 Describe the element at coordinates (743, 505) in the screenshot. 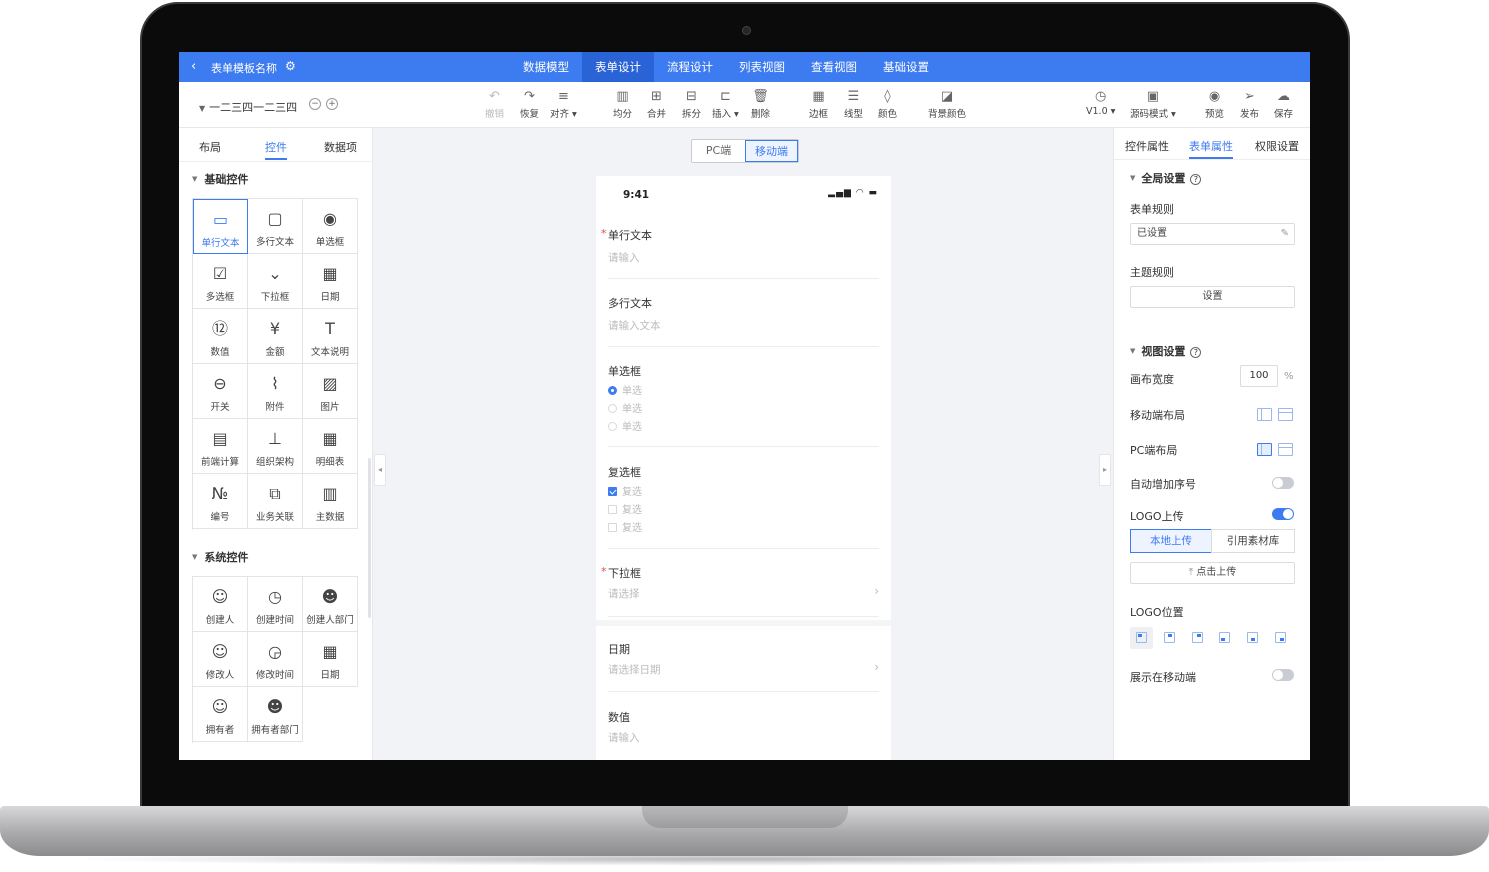

I see `field-checkbox: 复选框 复选 复选 复选` at that location.